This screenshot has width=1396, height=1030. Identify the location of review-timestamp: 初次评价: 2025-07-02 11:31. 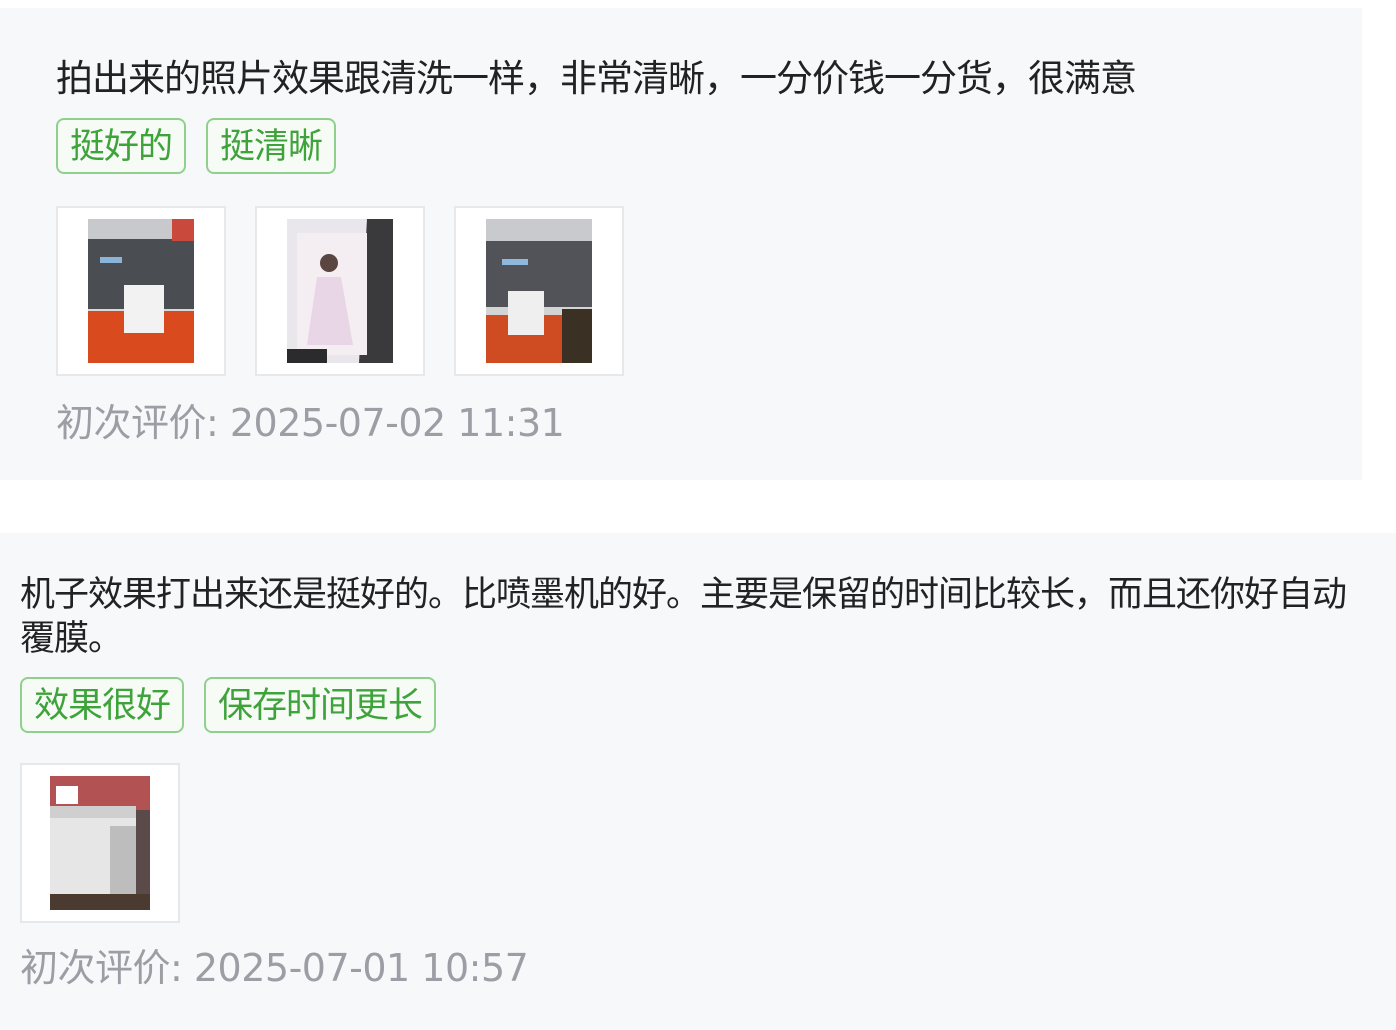
(310, 423).